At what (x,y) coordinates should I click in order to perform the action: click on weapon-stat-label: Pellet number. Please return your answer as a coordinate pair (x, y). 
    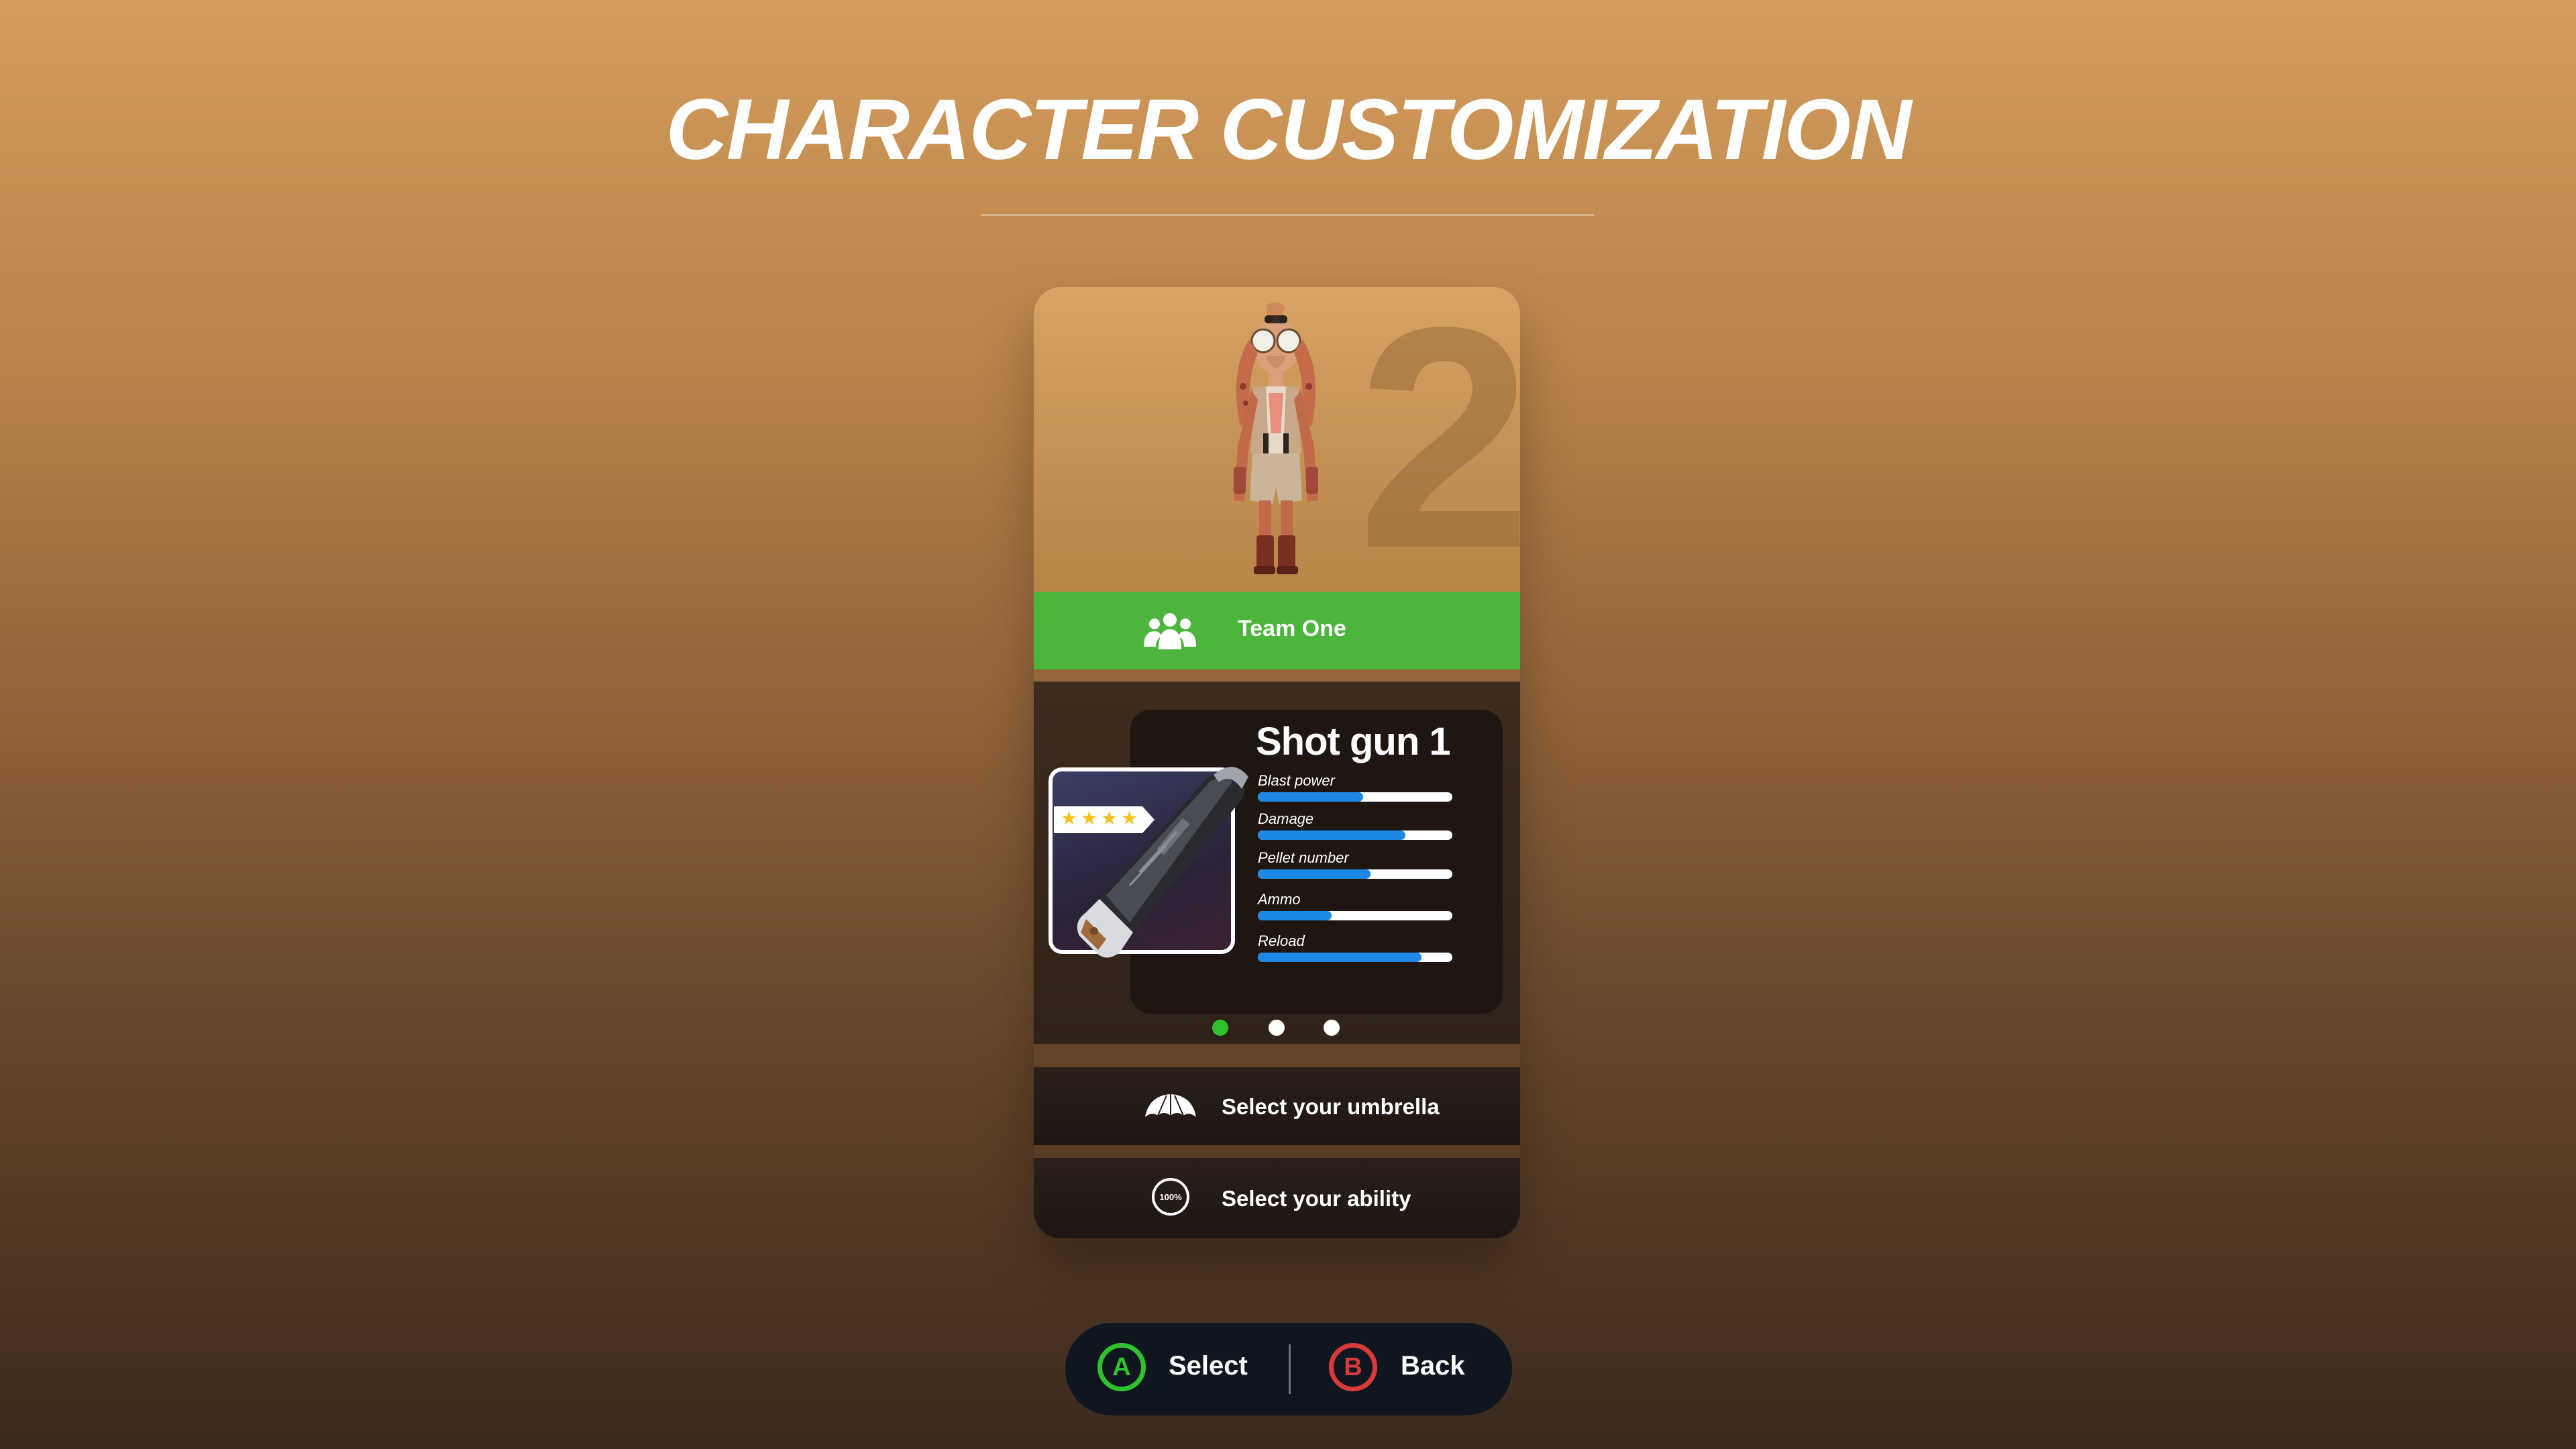
    Looking at the image, I should click on (1303, 857).